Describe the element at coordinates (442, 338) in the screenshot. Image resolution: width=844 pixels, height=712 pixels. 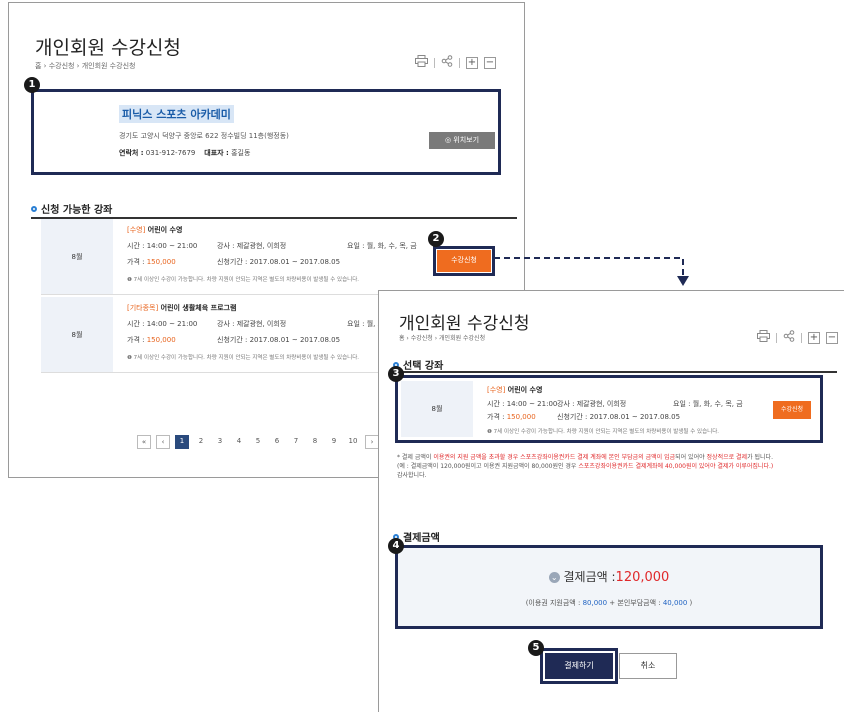
I see `breadcrumb: 홈 › 수강신청 › 개인회원 수강신청` at that location.